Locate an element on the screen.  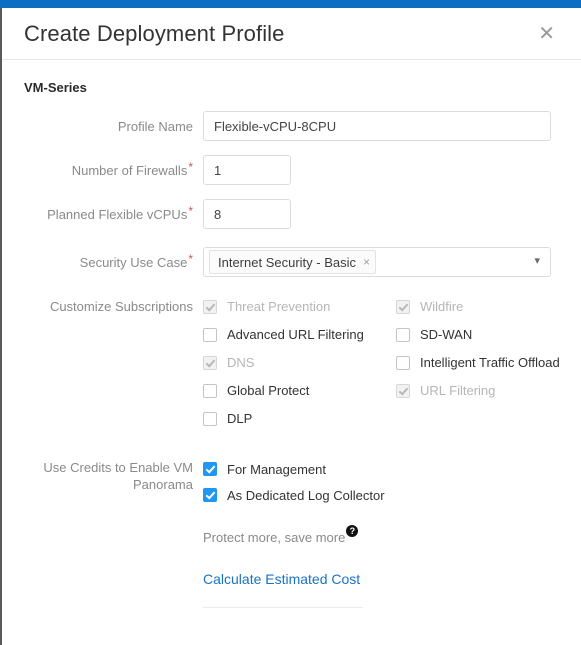
checkbox-wildfire: Wildfire is located at coordinates (488, 306).